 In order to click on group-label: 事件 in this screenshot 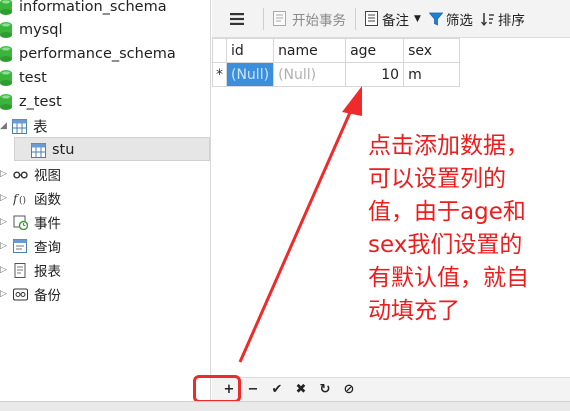, I will do `click(47, 224)`.